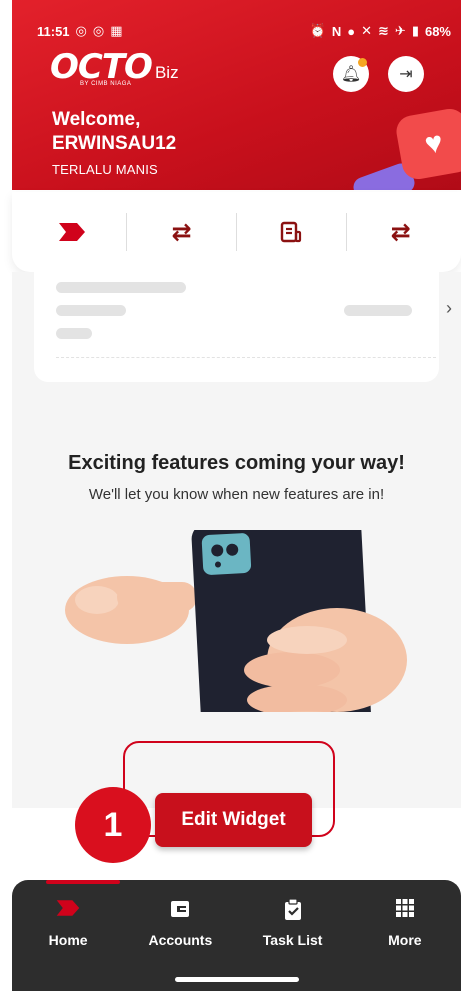 This screenshot has width=461, height=991. What do you see at coordinates (114, 132) in the screenshot?
I see `welcome-block: Welcome, ERWINSAU12` at bounding box center [114, 132].